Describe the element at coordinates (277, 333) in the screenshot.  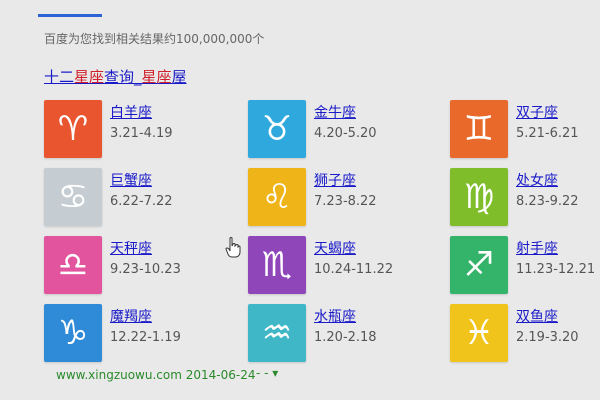
I see `zodiac-sign-icon: ♒` at that location.